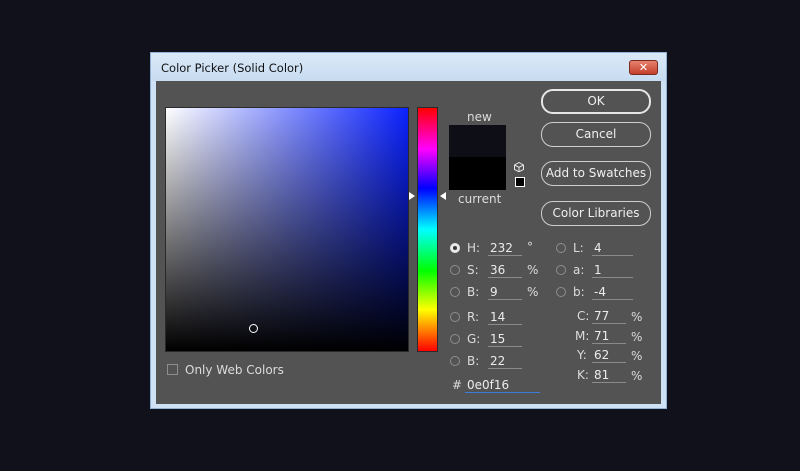 This screenshot has width=800, height=471. What do you see at coordinates (477, 173) in the screenshot?
I see `current-color-swatch` at bounding box center [477, 173].